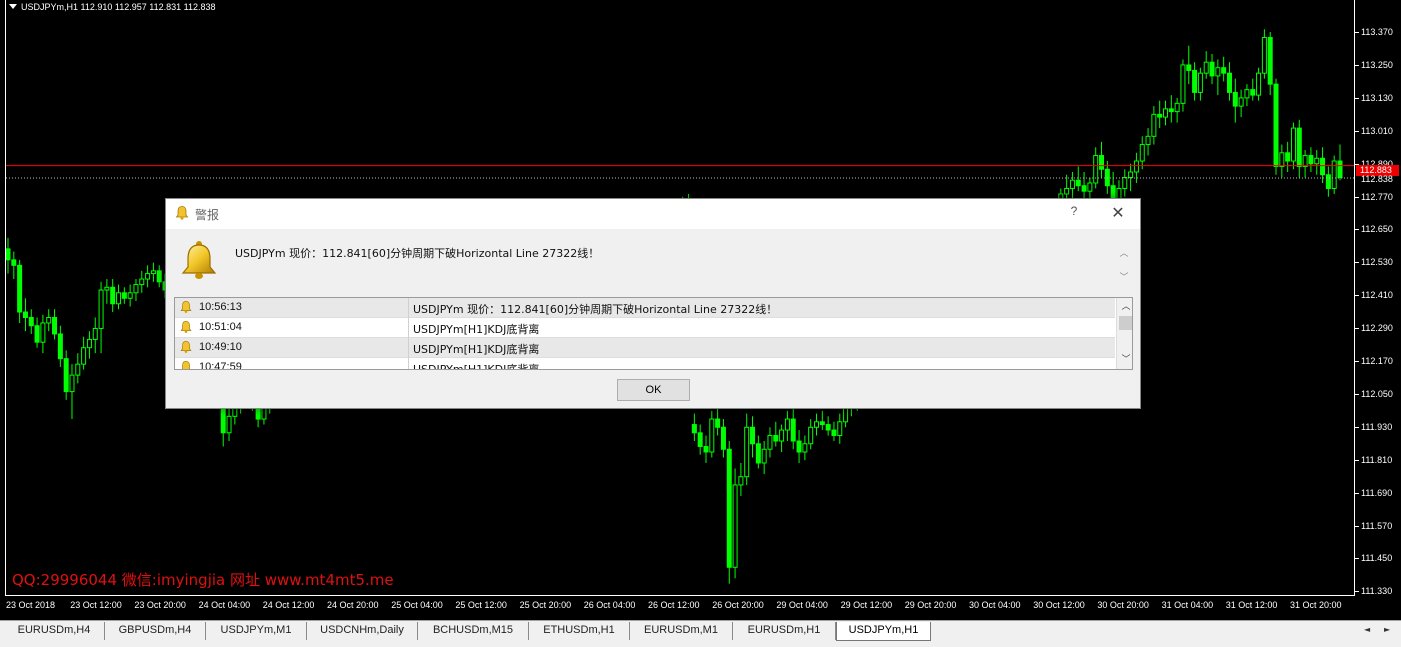 Image resolution: width=1401 pixels, height=647 pixels. I want to click on list-row: 10:47:59 USDJPYm[H1]KDJ底背离, so click(645, 364).